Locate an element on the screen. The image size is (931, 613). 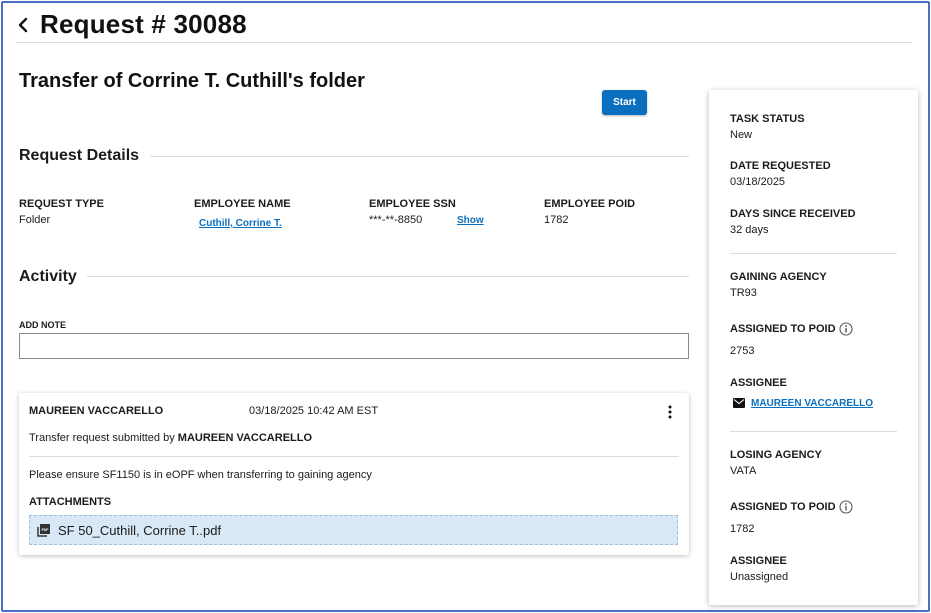
page-title: Request # 30088 is located at coordinates (143, 24).